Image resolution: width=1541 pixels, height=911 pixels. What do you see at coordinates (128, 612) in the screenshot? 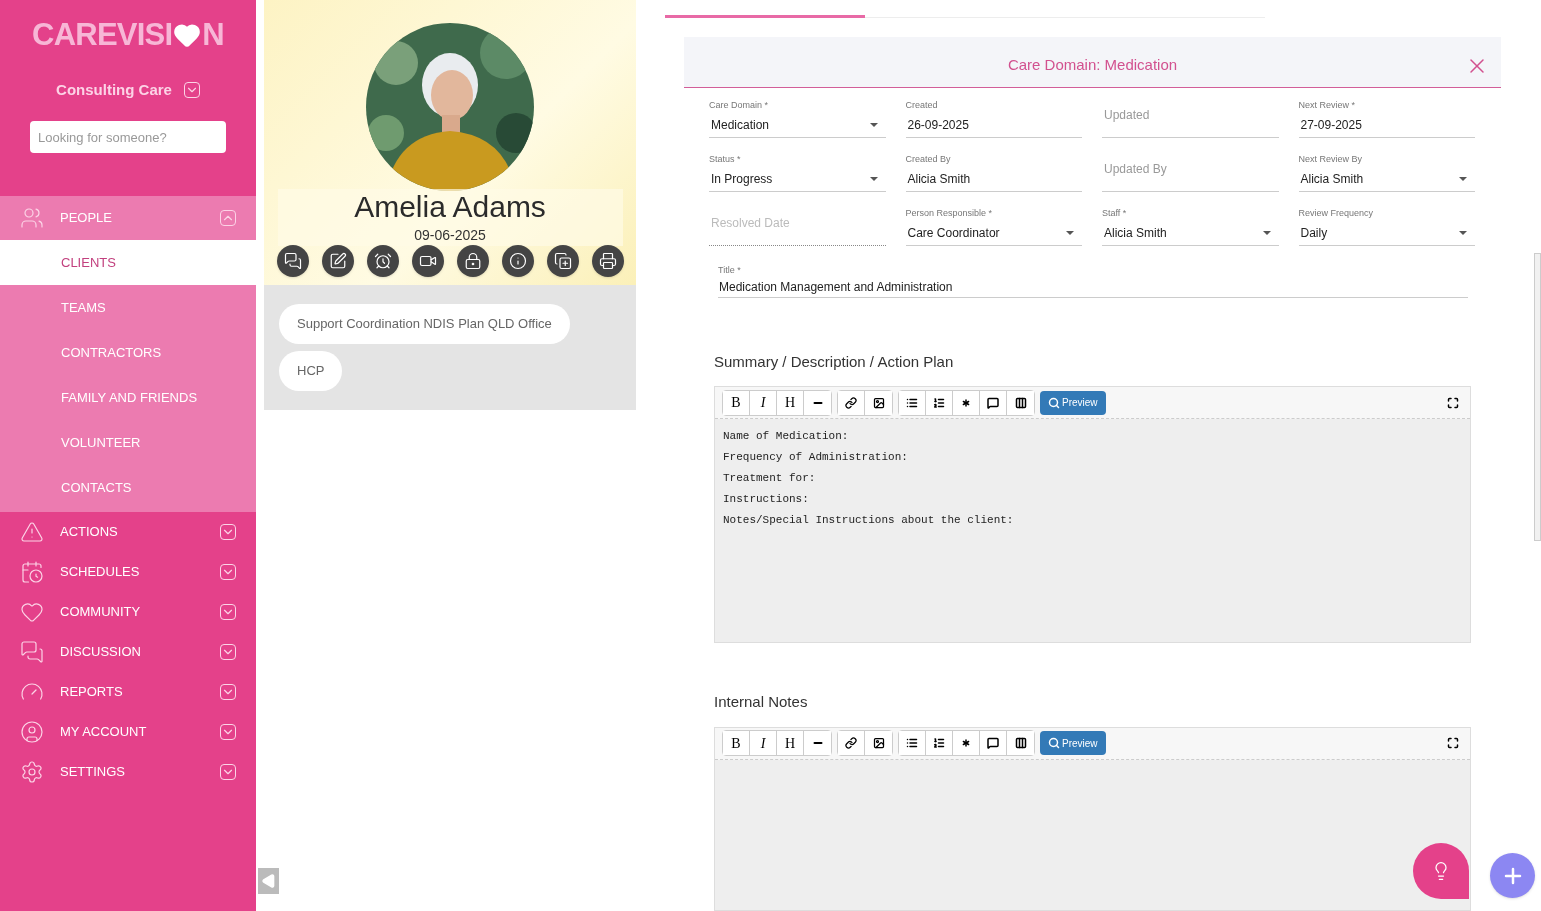
I see `nav-item: COMMUNITY` at bounding box center [128, 612].